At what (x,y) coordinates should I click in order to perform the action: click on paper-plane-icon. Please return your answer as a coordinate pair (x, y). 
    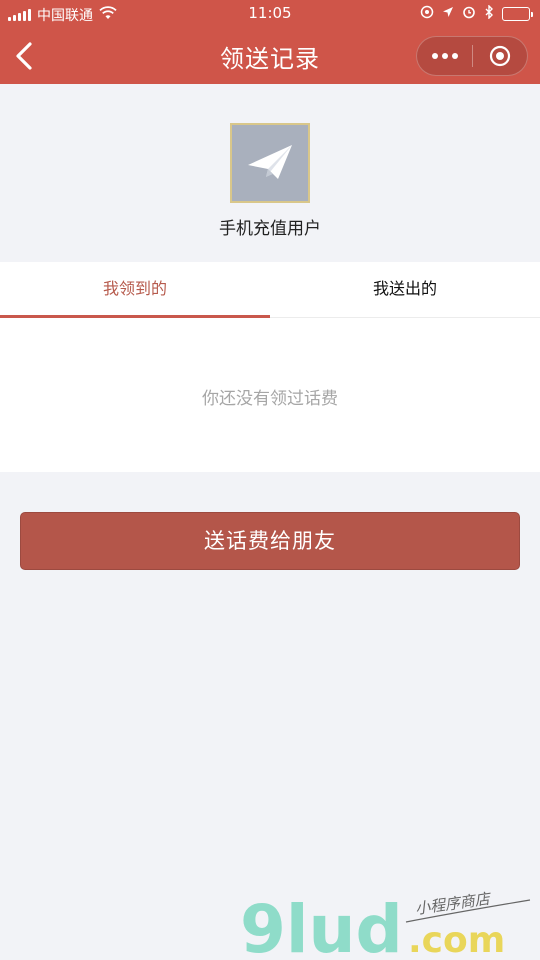
    Looking at the image, I should click on (270, 162).